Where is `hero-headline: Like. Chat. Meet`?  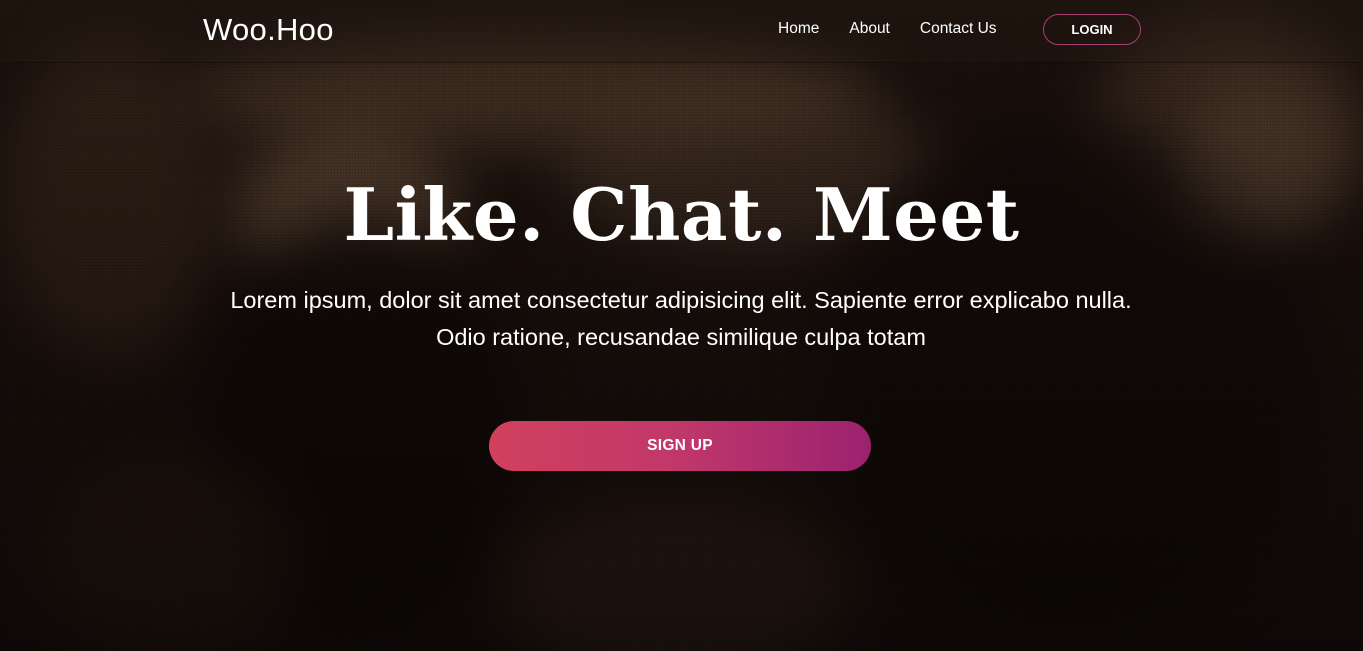 hero-headline: Like. Chat. Meet is located at coordinates (681, 214).